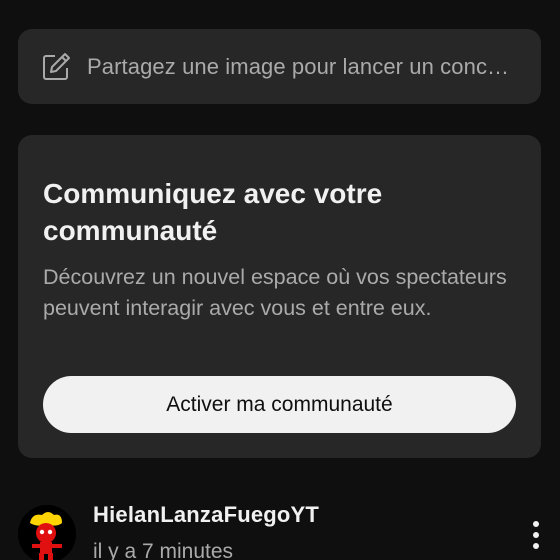 Image resolution: width=560 pixels, height=560 pixels. I want to click on author-avatar, so click(47, 532).